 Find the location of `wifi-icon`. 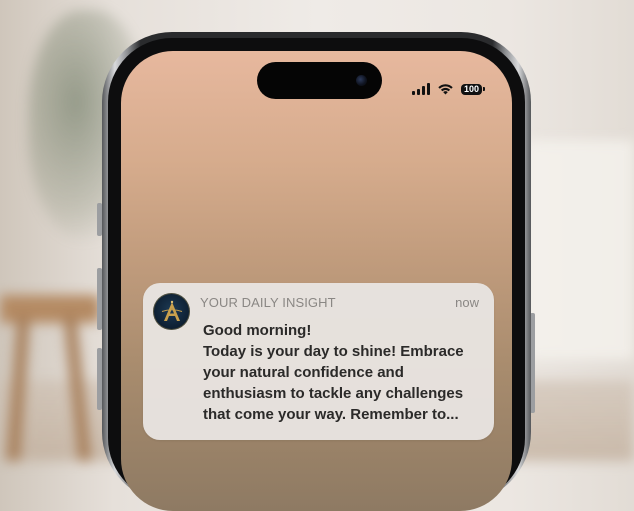

wifi-icon is located at coordinates (445, 89).